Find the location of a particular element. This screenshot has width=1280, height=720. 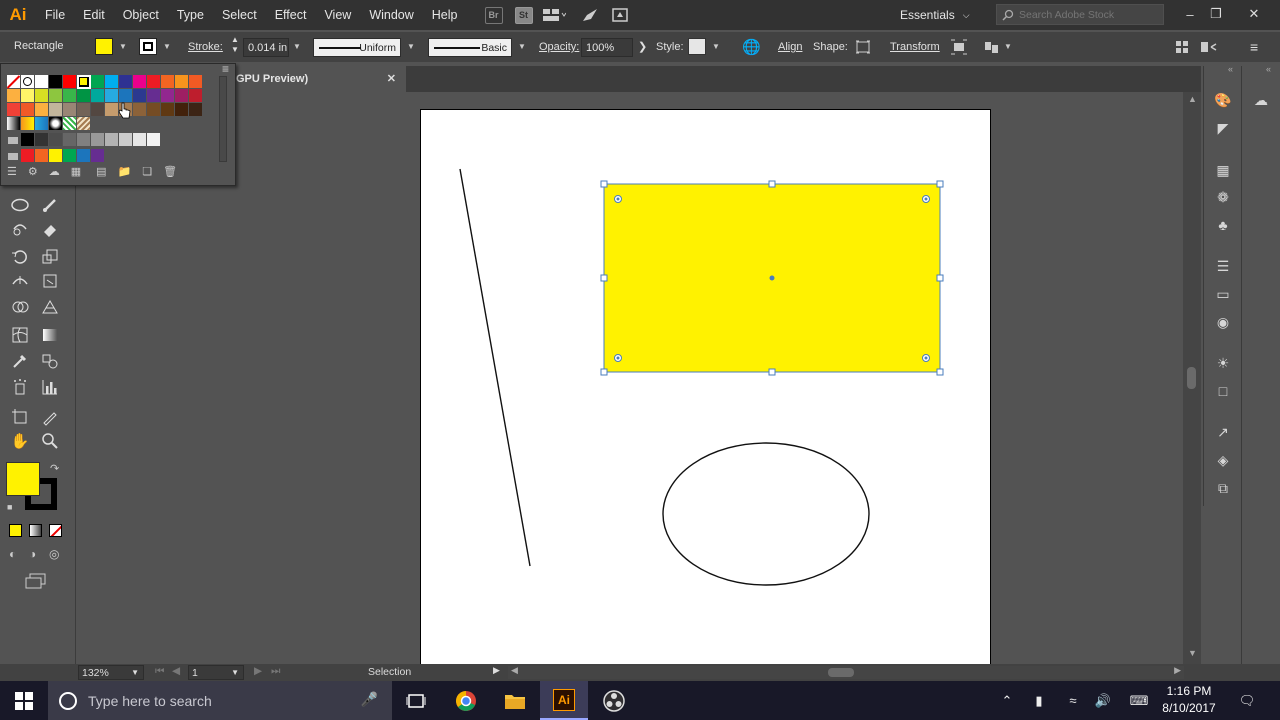

gpu-performance-button is located at coordinates (590, 15).